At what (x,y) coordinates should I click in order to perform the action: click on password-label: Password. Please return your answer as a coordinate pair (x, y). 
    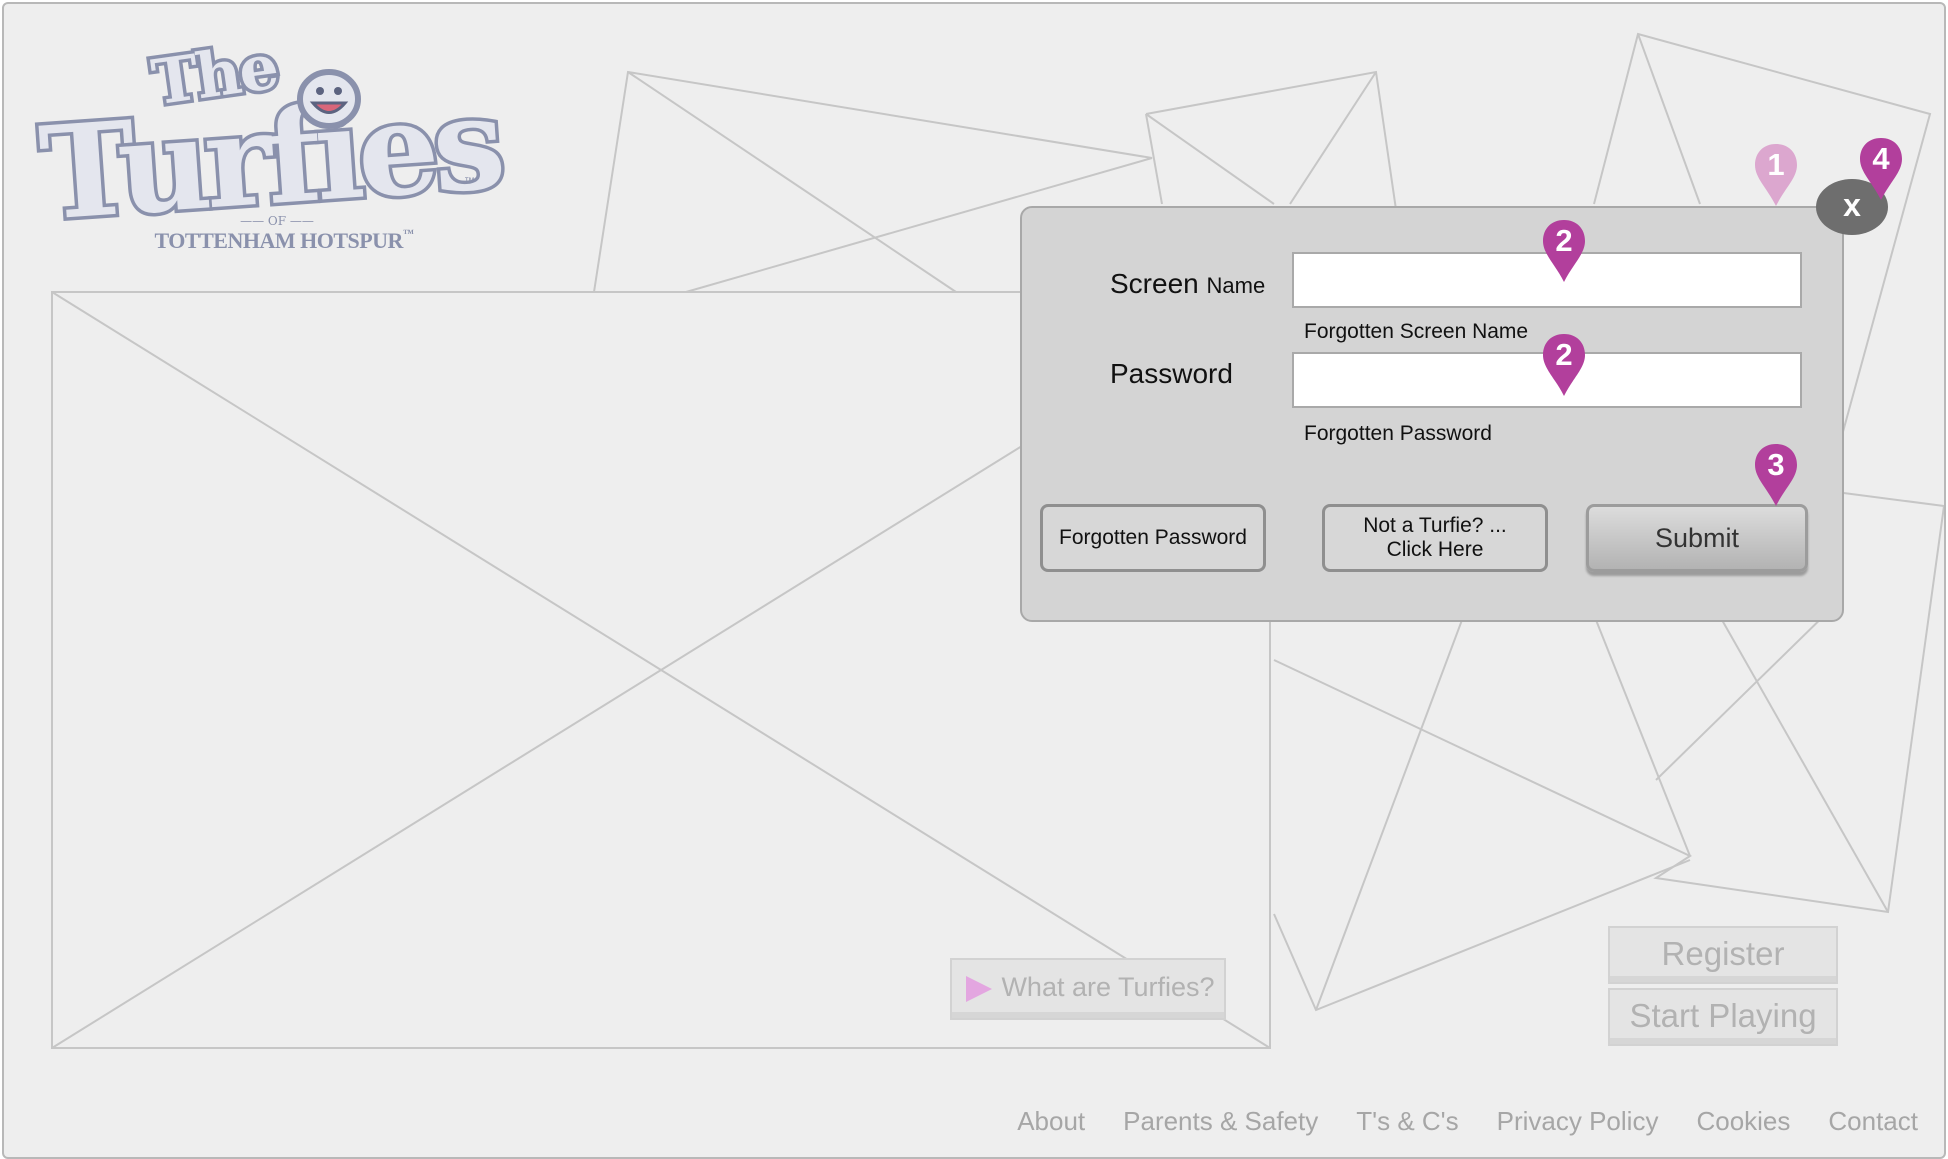
    Looking at the image, I should click on (1171, 373).